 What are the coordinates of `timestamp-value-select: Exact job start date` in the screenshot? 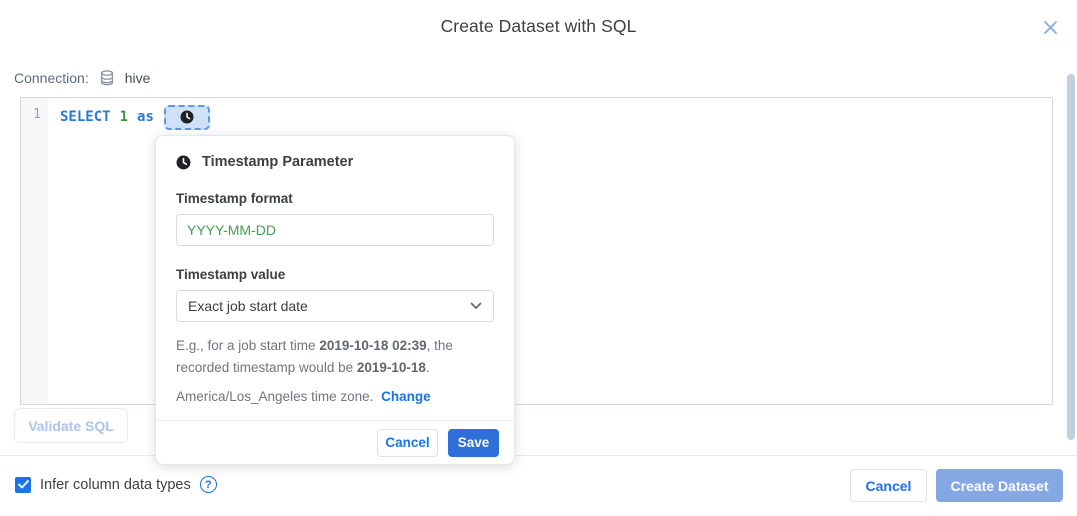 It's located at (335, 306).